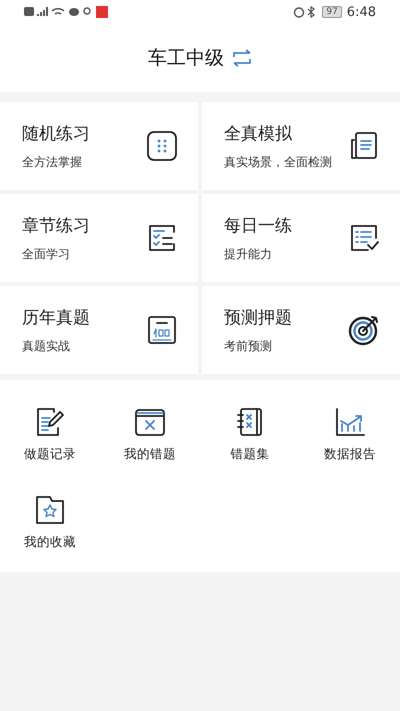  Describe the element at coordinates (361, 12) in the screenshot. I see `status-time: 6:48` at that location.